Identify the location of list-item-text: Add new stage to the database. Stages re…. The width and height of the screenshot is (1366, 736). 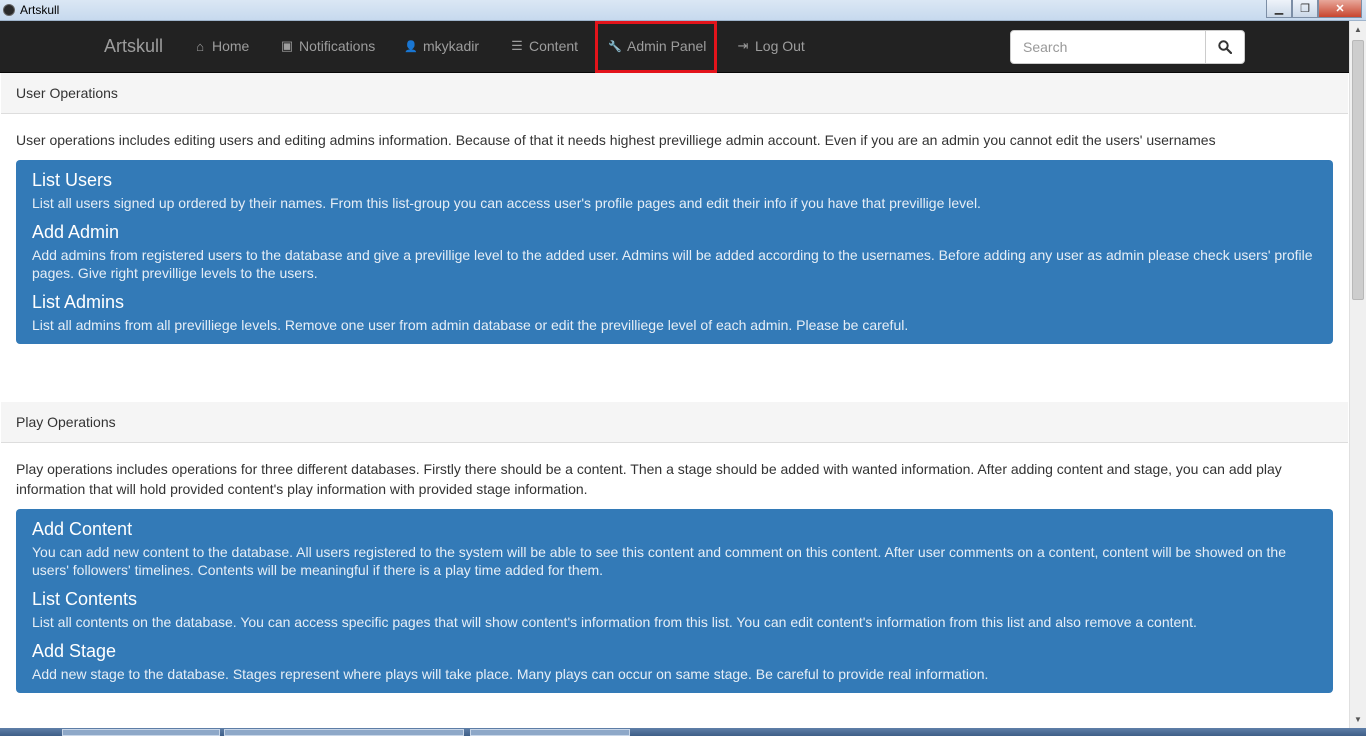
(510, 674).